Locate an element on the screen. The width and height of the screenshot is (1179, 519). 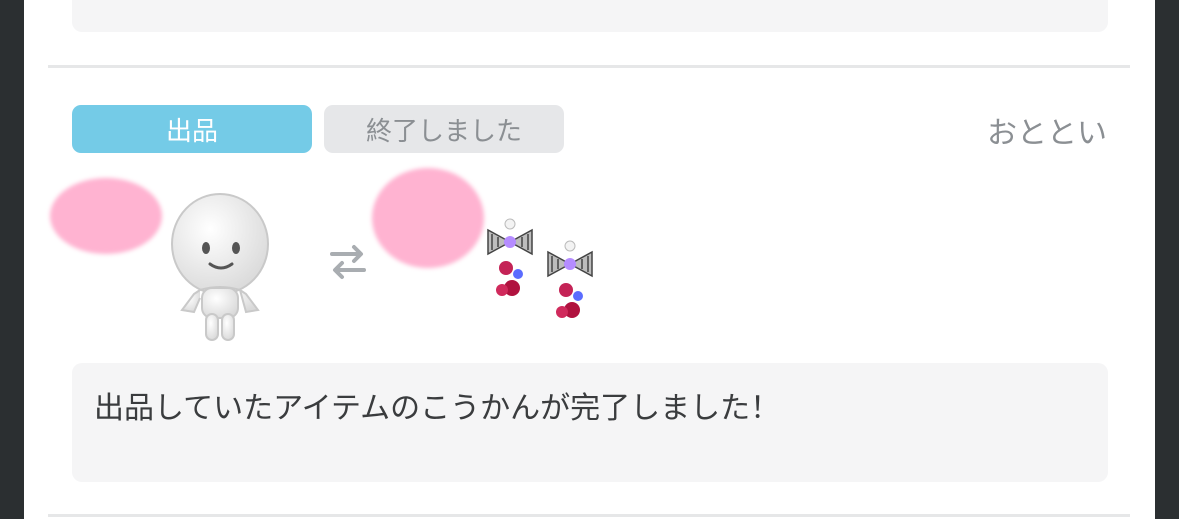
avatar-figure-icon is located at coordinates (220, 266).